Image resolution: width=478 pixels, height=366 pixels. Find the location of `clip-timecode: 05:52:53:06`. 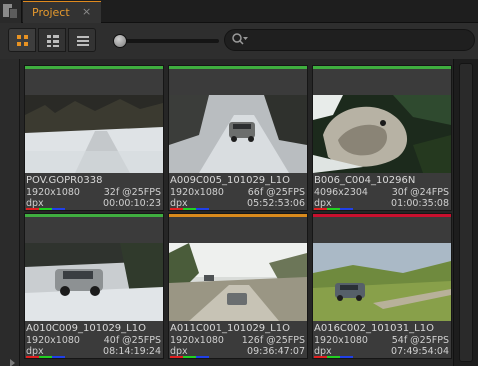

clip-timecode: 05:52:53:06 is located at coordinates (276, 203).